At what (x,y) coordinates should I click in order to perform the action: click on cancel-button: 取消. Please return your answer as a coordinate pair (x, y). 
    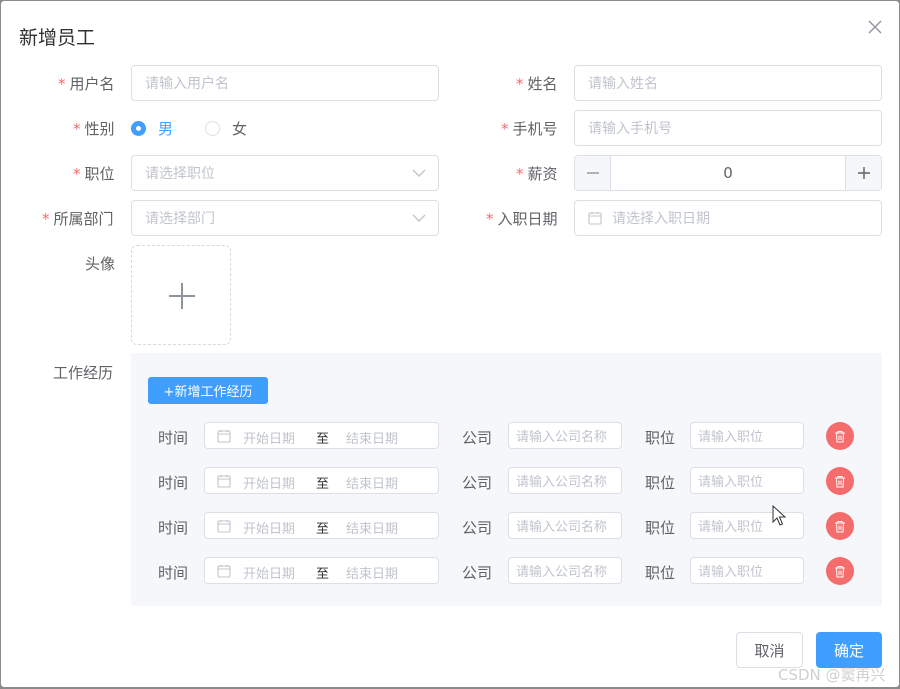
    Looking at the image, I should click on (769, 650).